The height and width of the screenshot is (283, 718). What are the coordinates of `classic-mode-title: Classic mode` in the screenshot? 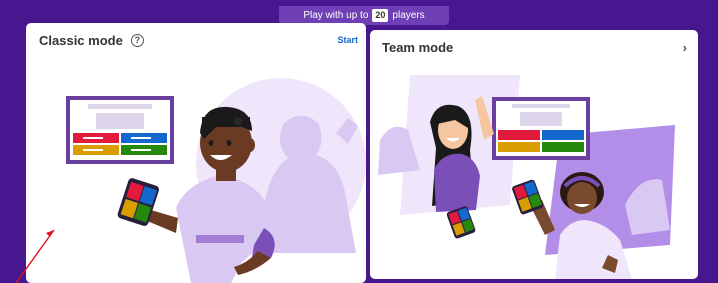 It's located at (81, 40).